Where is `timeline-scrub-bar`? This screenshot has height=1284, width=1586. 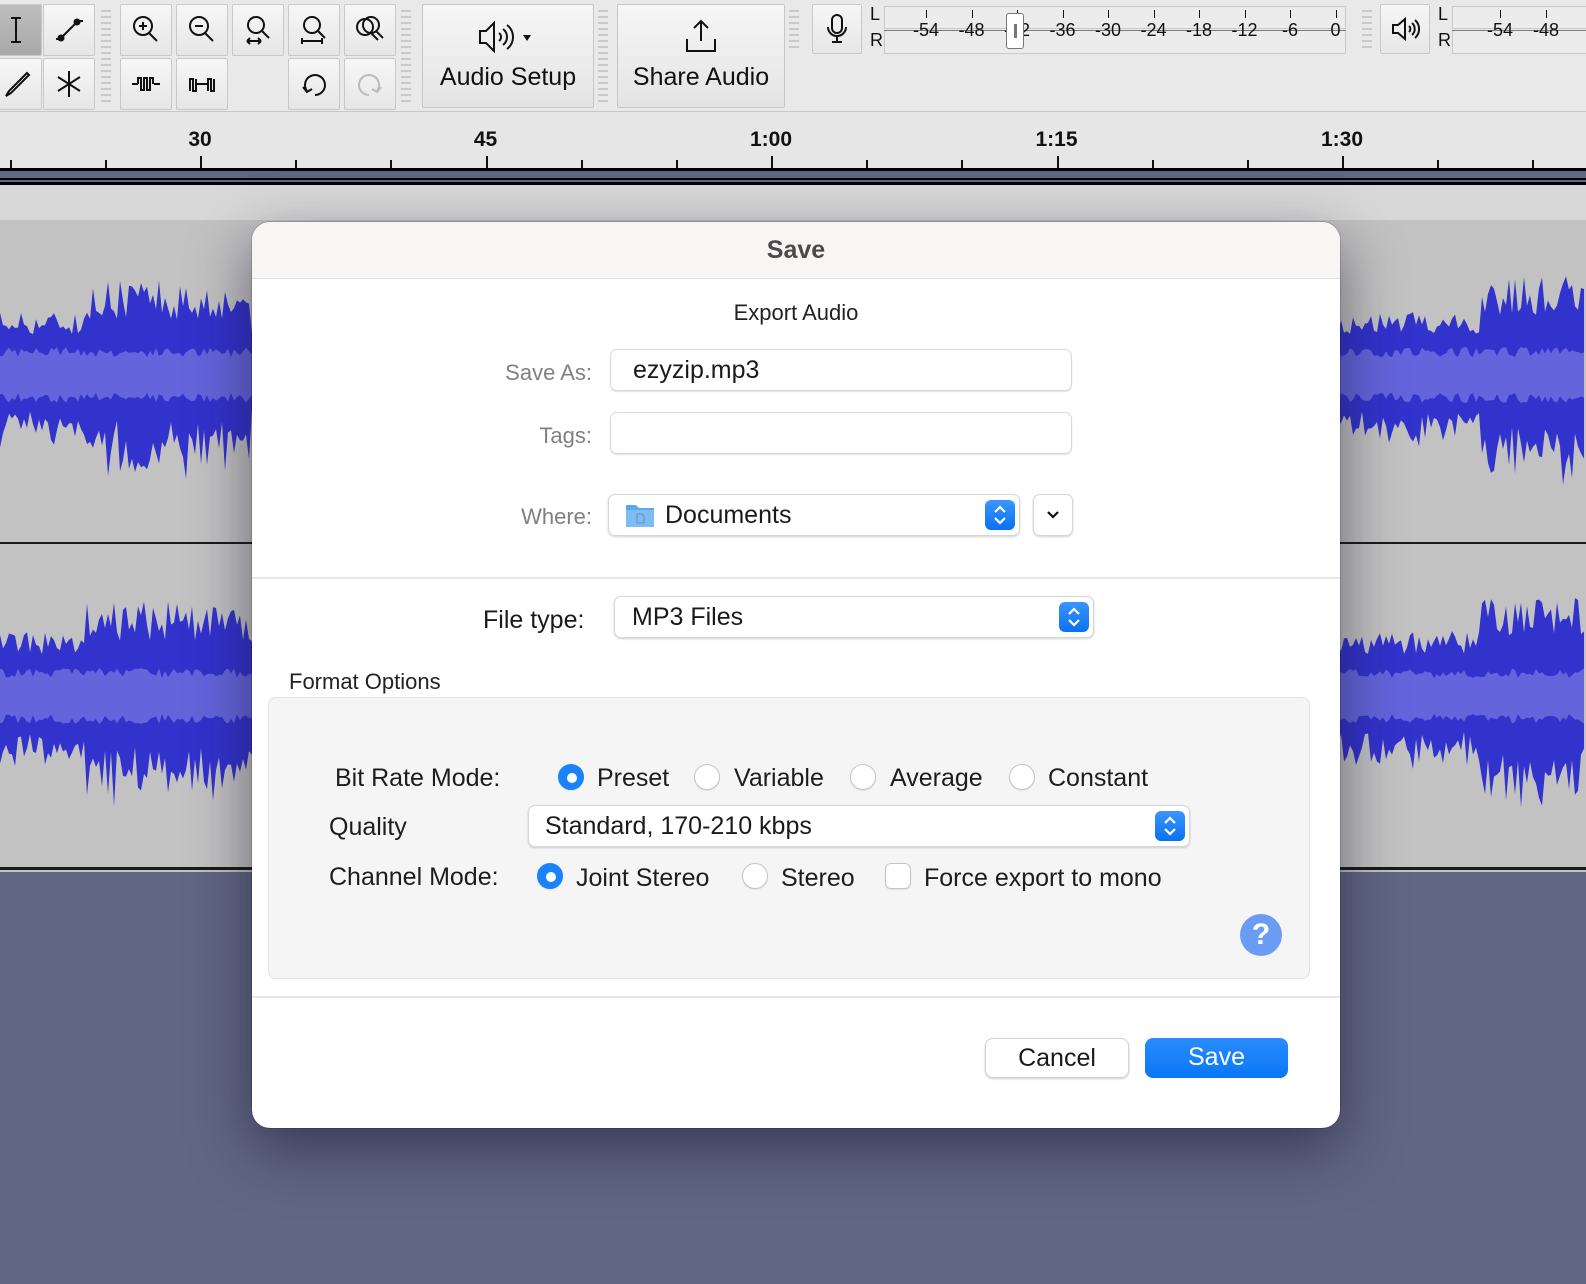
timeline-scrub-bar is located at coordinates (793, 176).